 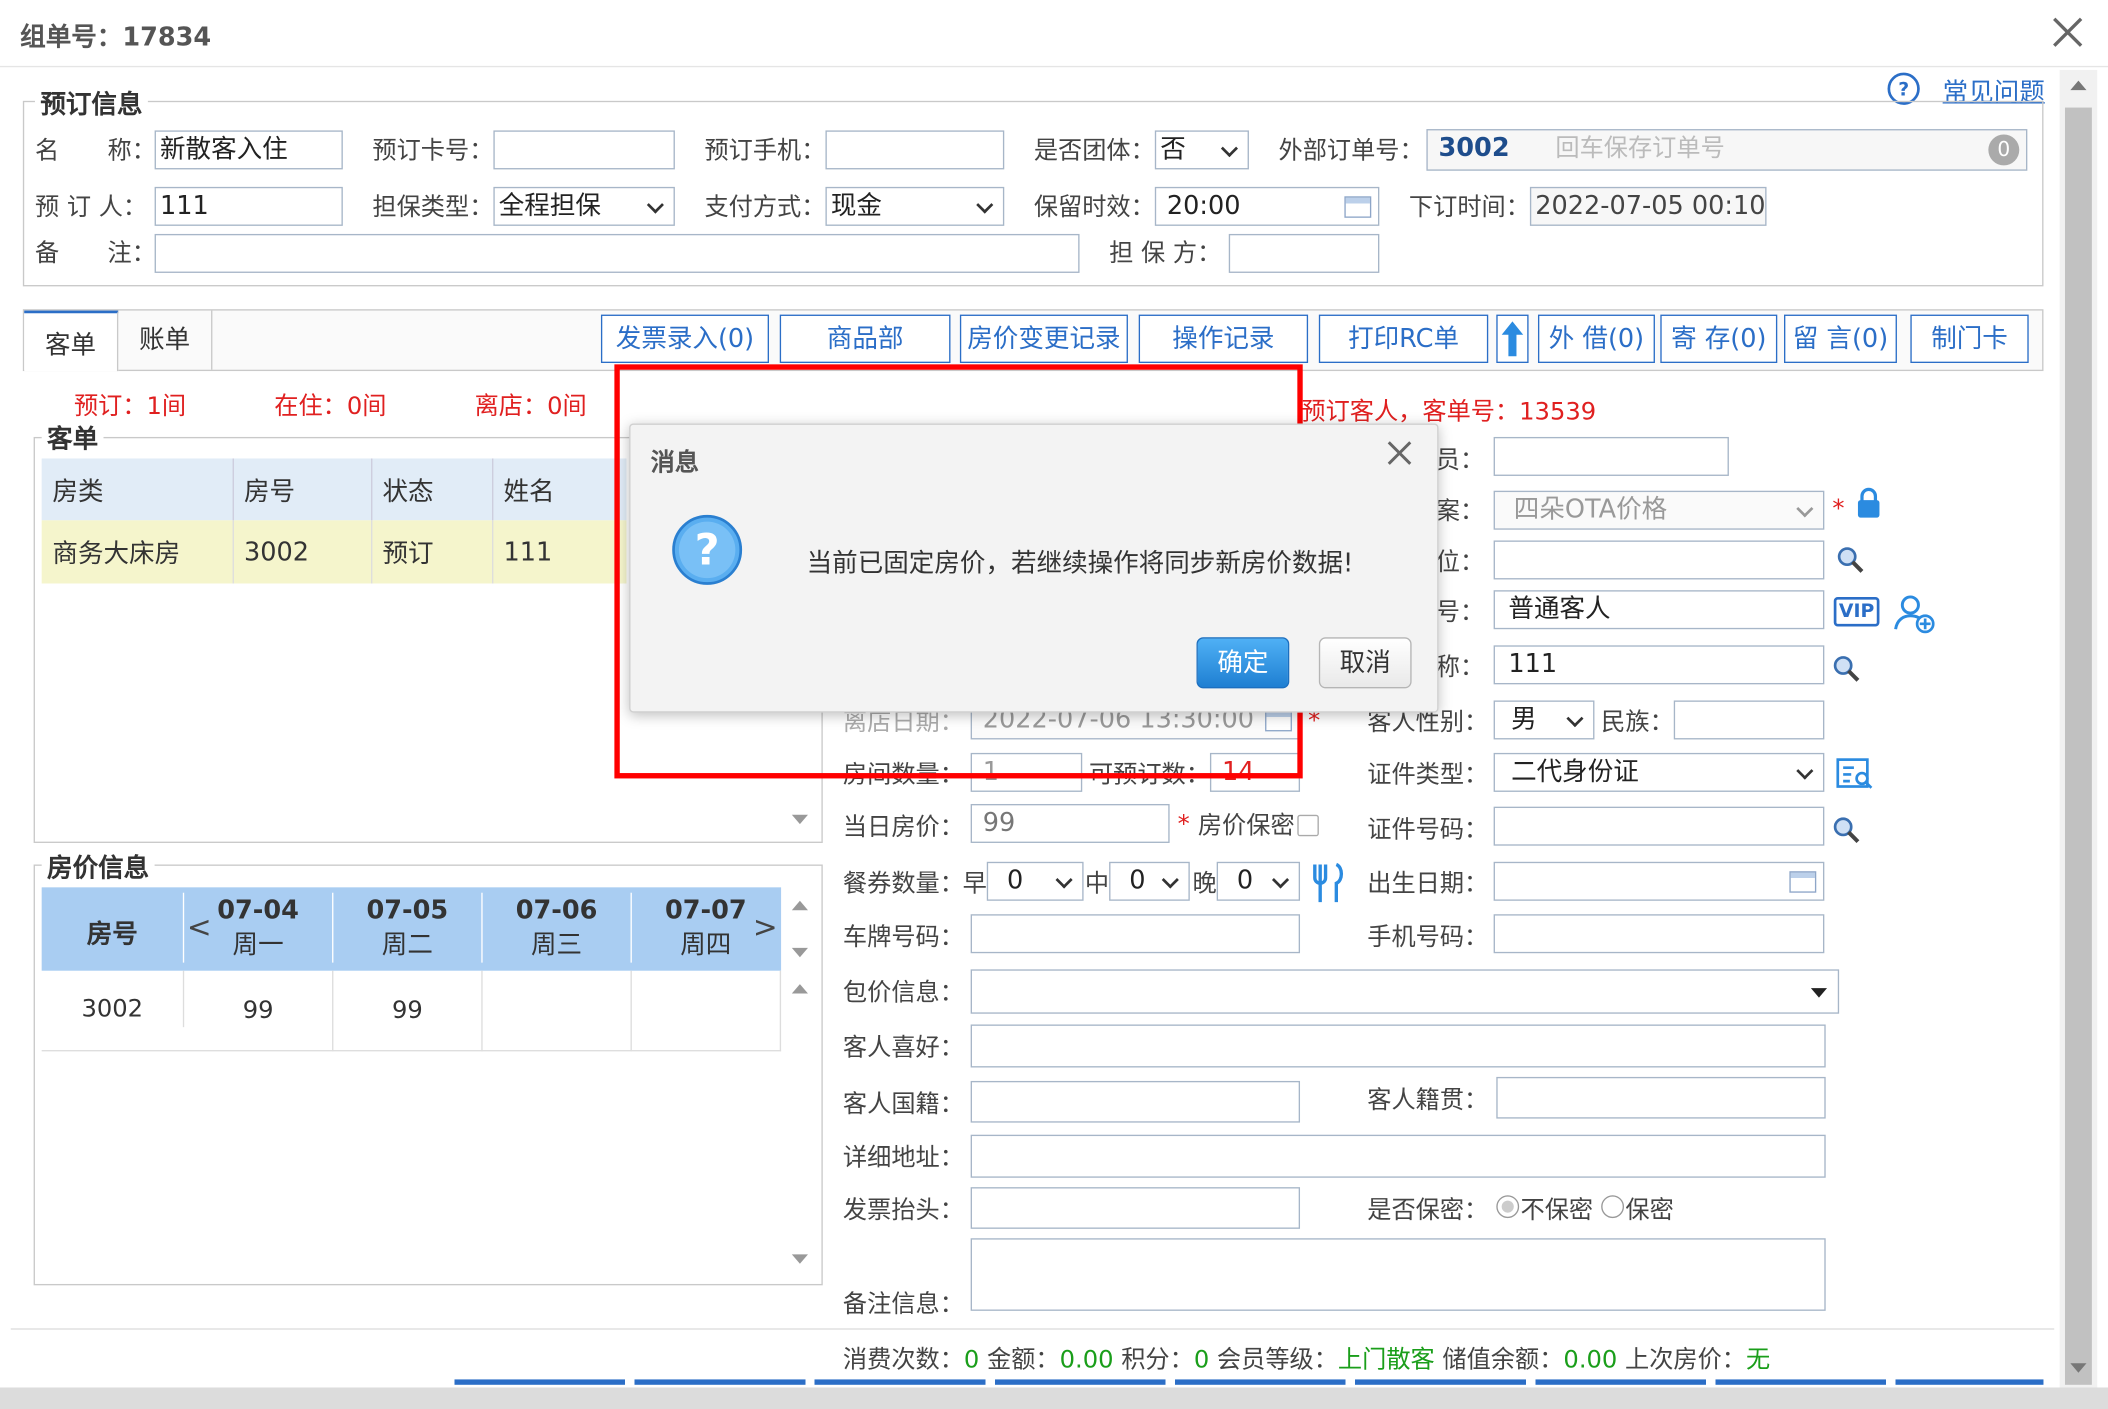 What do you see at coordinates (2078, 746) in the screenshot?
I see `scroll-thumb` at bounding box center [2078, 746].